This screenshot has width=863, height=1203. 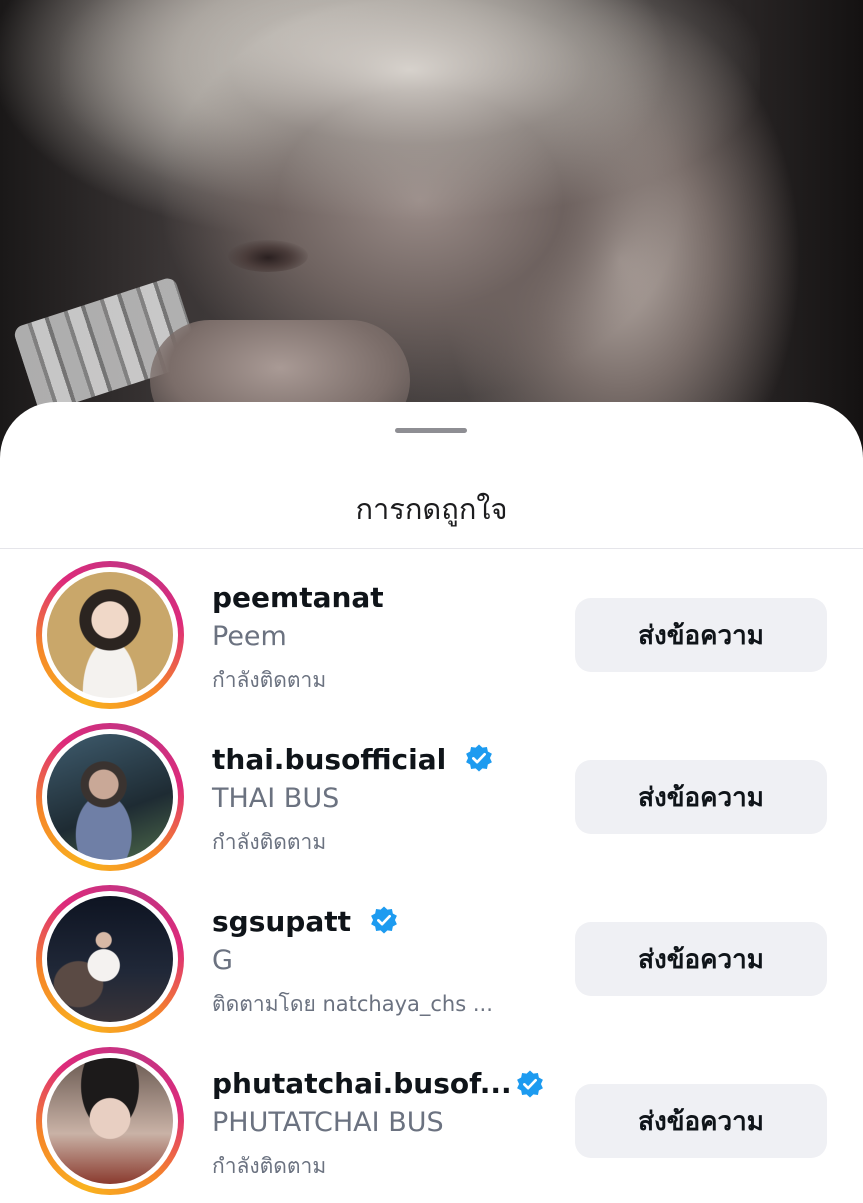 I want to click on username: sgsupatt, so click(x=281, y=921).